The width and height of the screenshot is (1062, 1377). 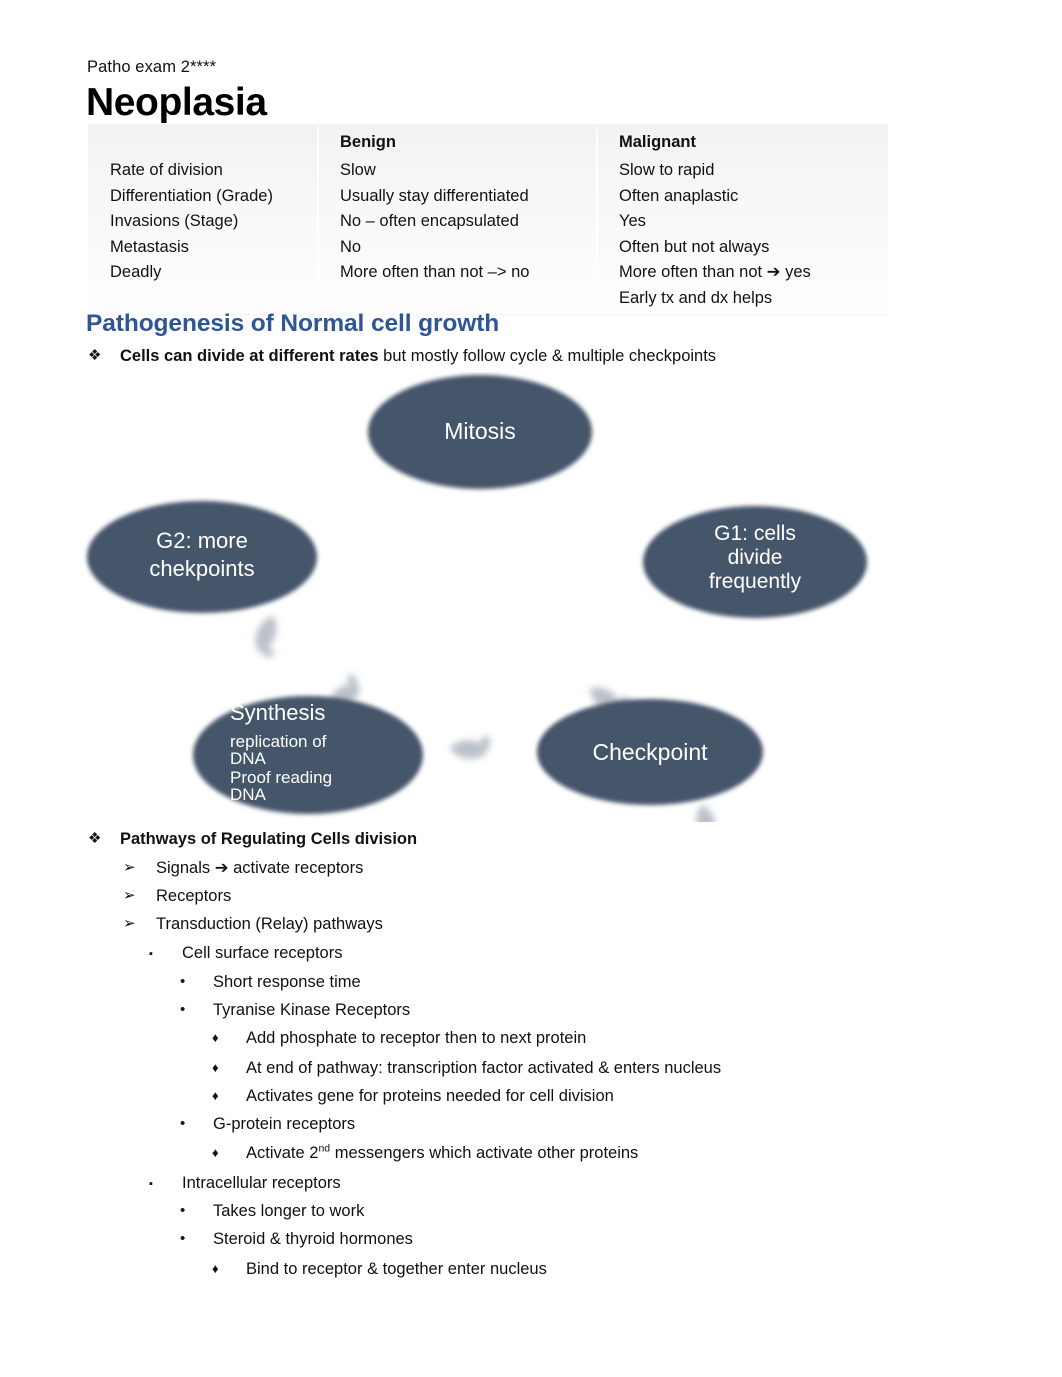 What do you see at coordinates (287, 982) in the screenshot?
I see `list-item-label: Short response time` at bounding box center [287, 982].